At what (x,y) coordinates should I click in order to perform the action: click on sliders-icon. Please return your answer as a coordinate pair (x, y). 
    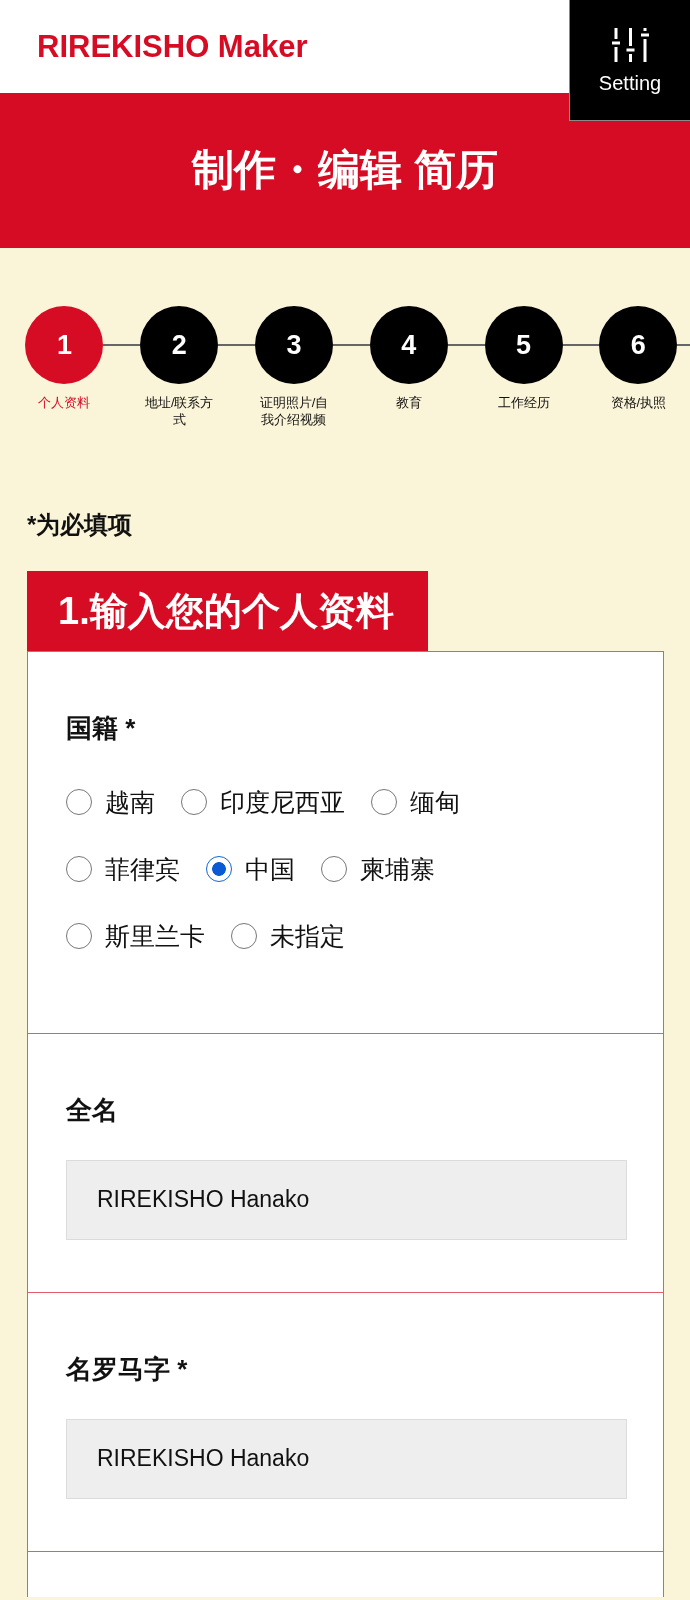
    Looking at the image, I should click on (630, 45).